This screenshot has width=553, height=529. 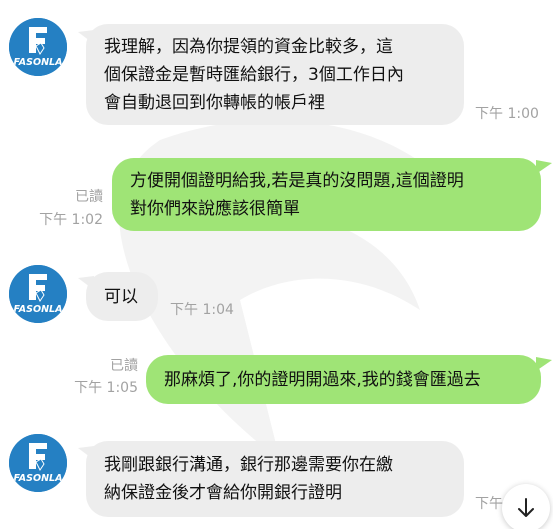 What do you see at coordinates (326, 194) in the screenshot?
I see `message-bubble-outgoing: 方便開個證明給我,若是真的沒問題,這個證明 對你們來說應該很簡單` at bounding box center [326, 194].